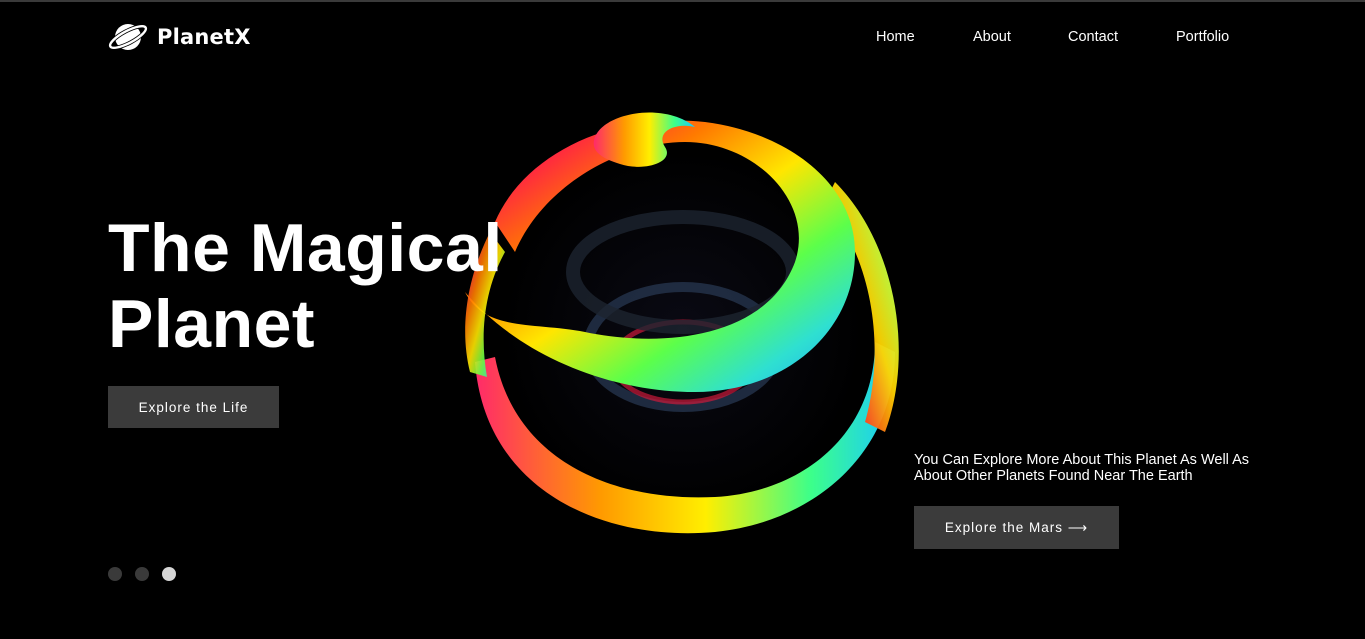  Describe the element at coordinates (1016, 527) in the screenshot. I see `explore-mars-button: Explore the Mars ⟶` at that location.